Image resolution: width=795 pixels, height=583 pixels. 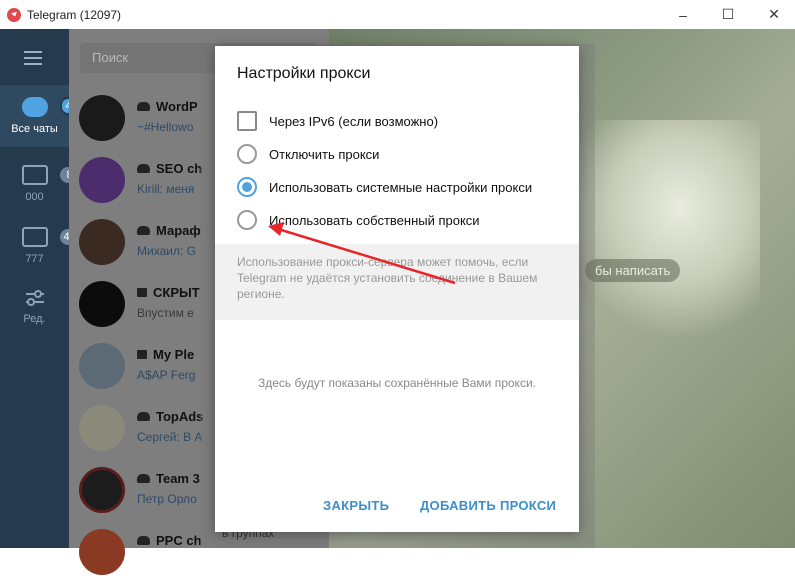 What do you see at coordinates (366, 256) in the screenshot?
I see `arrow-line` at bounding box center [366, 256].